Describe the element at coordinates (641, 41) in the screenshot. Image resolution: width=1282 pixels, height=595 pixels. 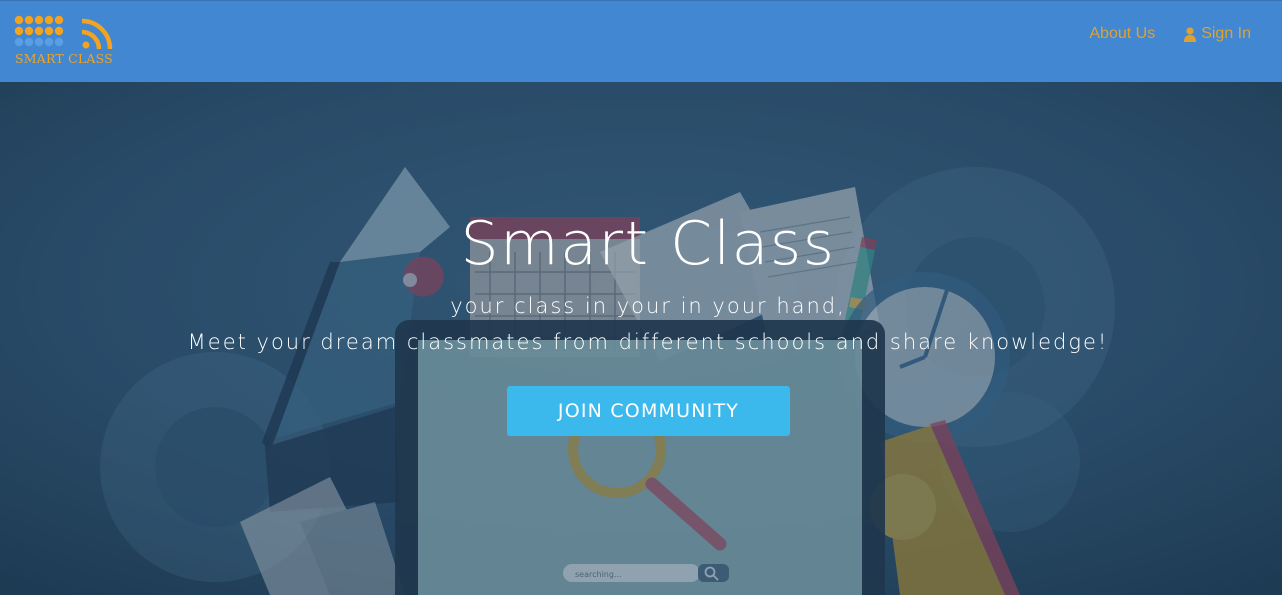
I see `navbar: SMART CLASS About Us Sign In` at that location.